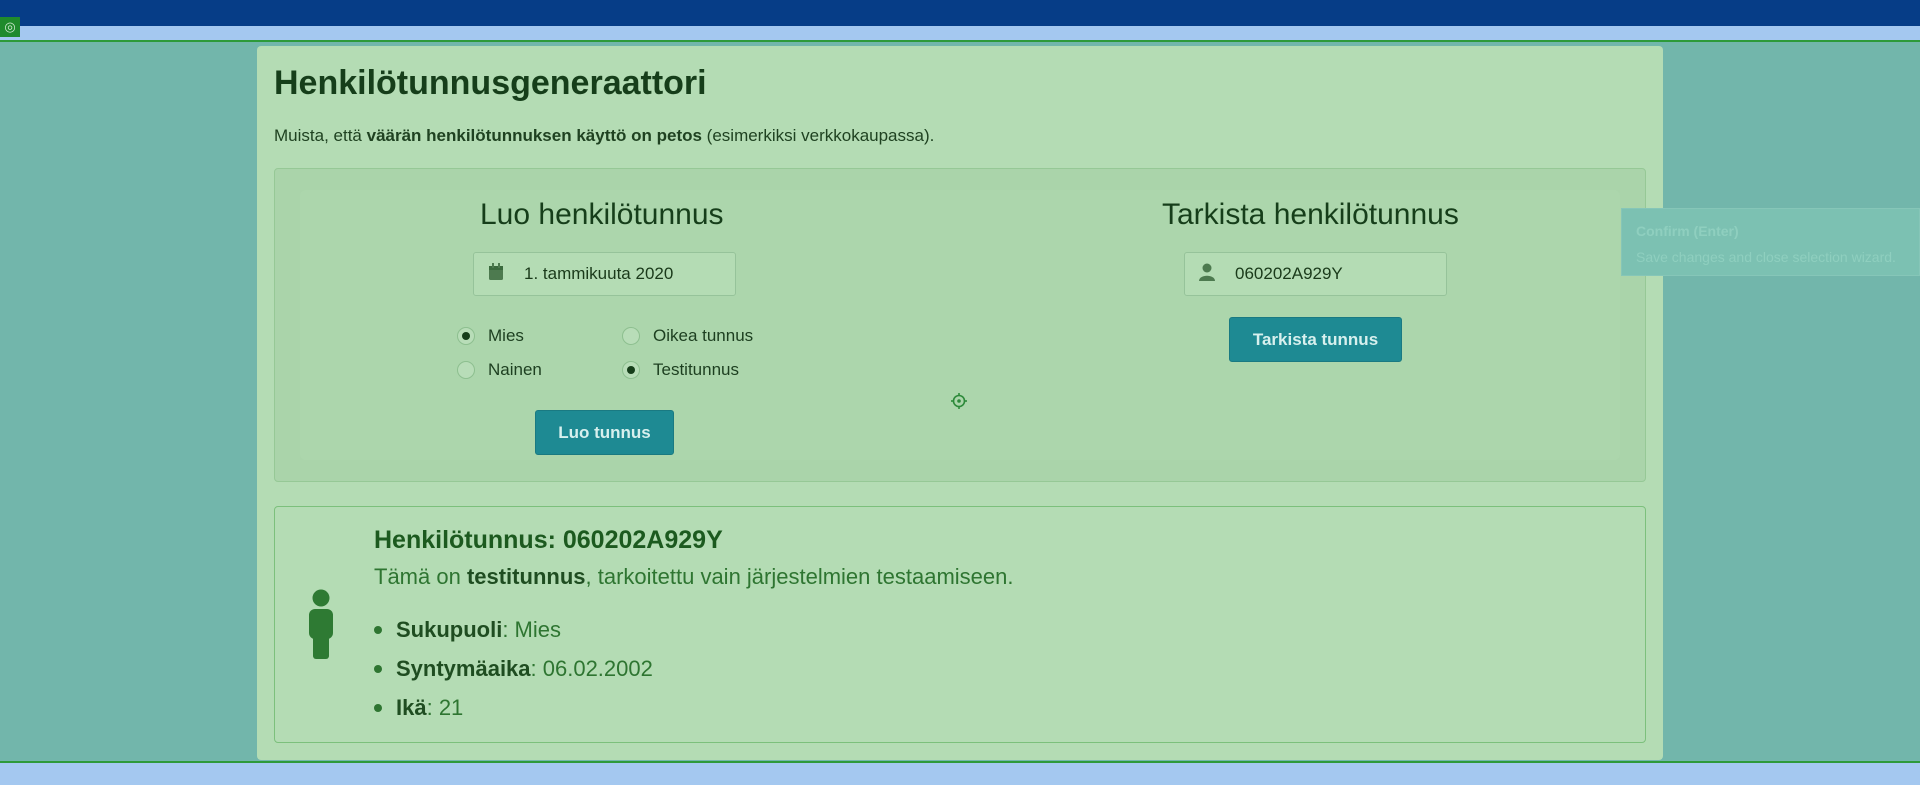 Image resolution: width=1920 pixels, height=785 pixels. What do you see at coordinates (411, 707) in the screenshot?
I see `item-label: Ikä` at bounding box center [411, 707].